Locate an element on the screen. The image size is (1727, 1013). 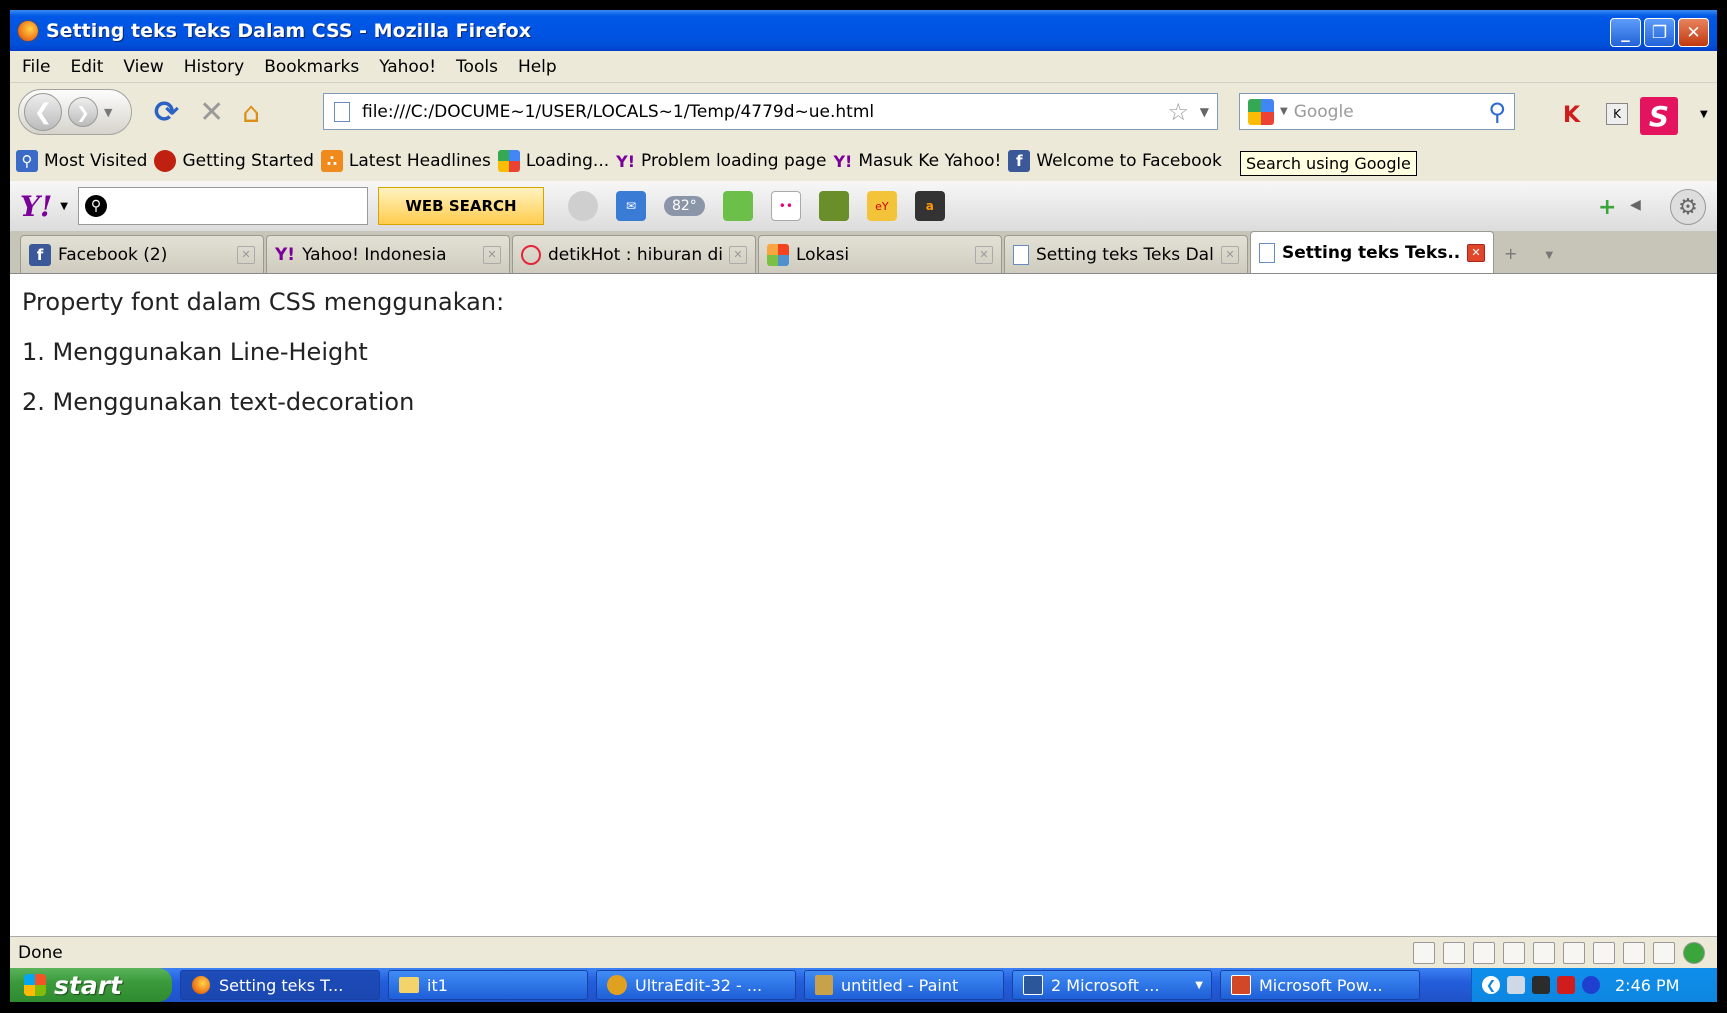
kaspersky-tray-icon is located at coordinates (1566, 985).